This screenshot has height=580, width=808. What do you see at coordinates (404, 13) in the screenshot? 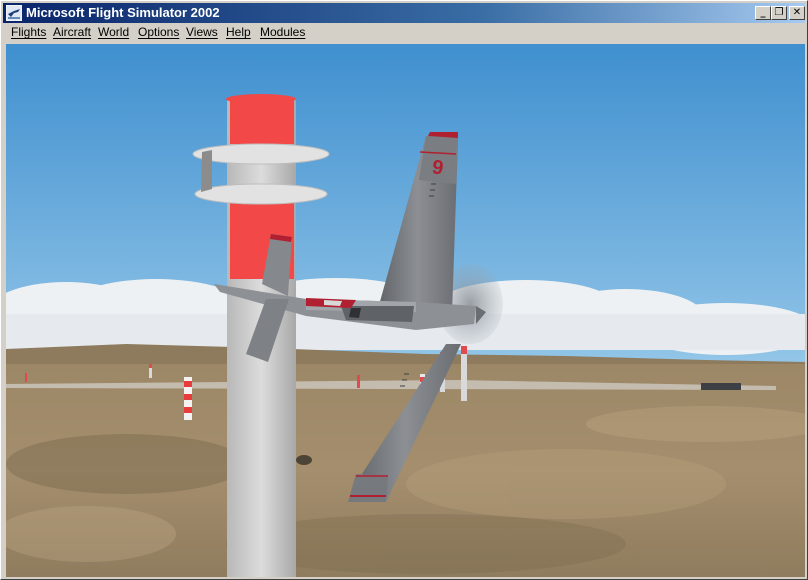
I see `title-bar: Microsoft Flight Simulator 2002 _ ❐ ✕` at bounding box center [404, 13].